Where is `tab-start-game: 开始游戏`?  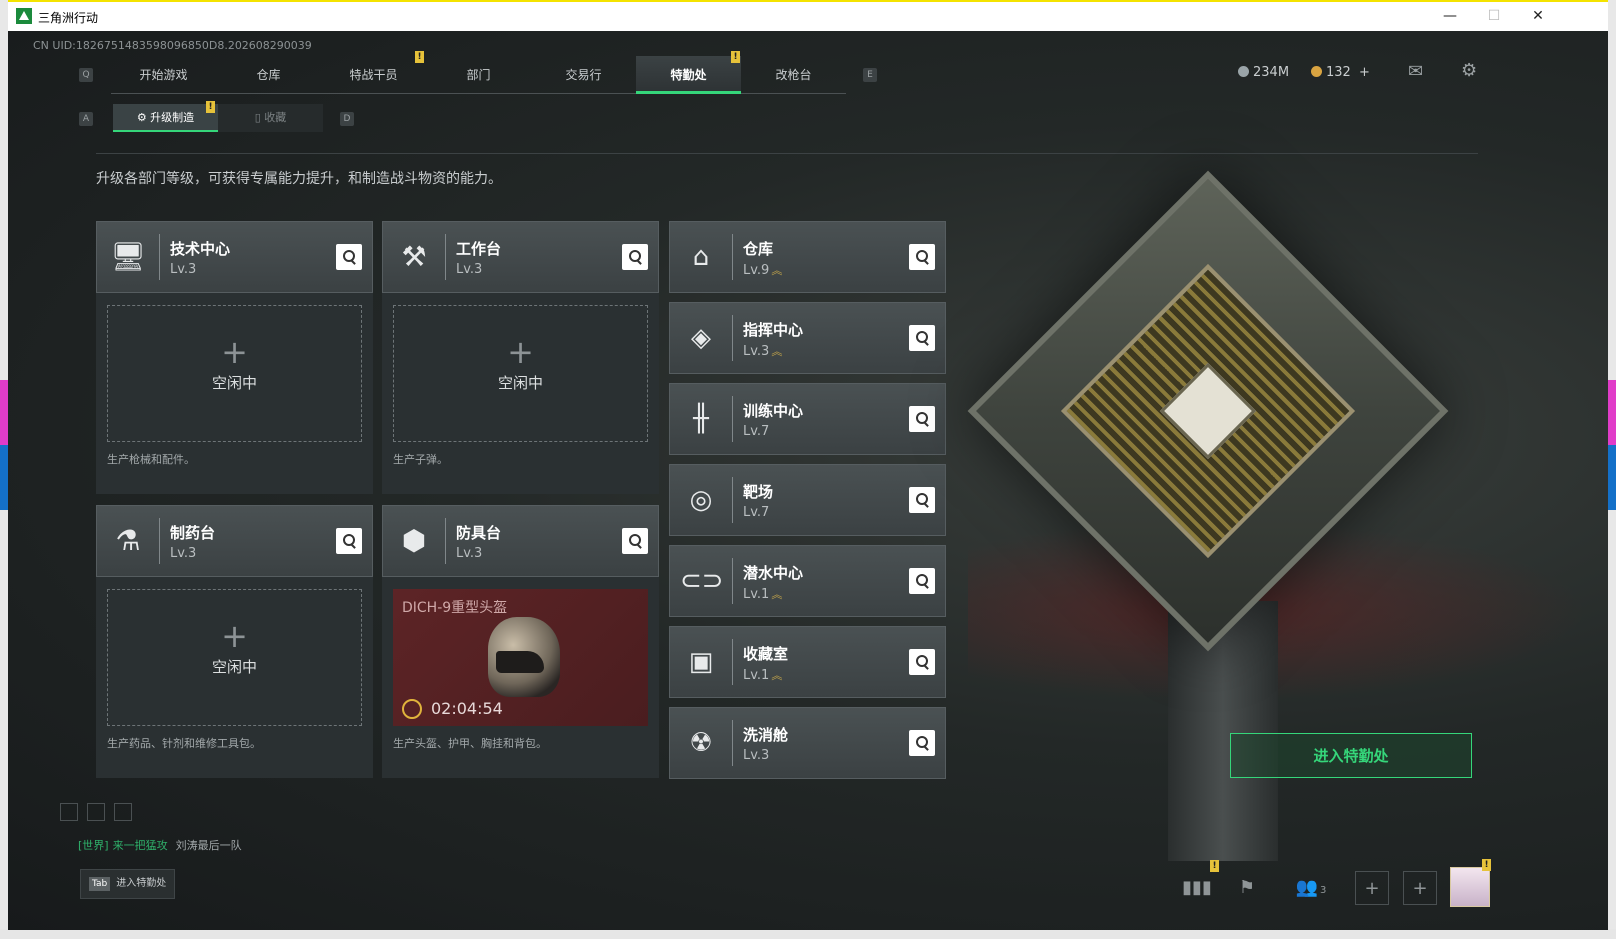 tab-start-game: 开始游戏 is located at coordinates (163, 75).